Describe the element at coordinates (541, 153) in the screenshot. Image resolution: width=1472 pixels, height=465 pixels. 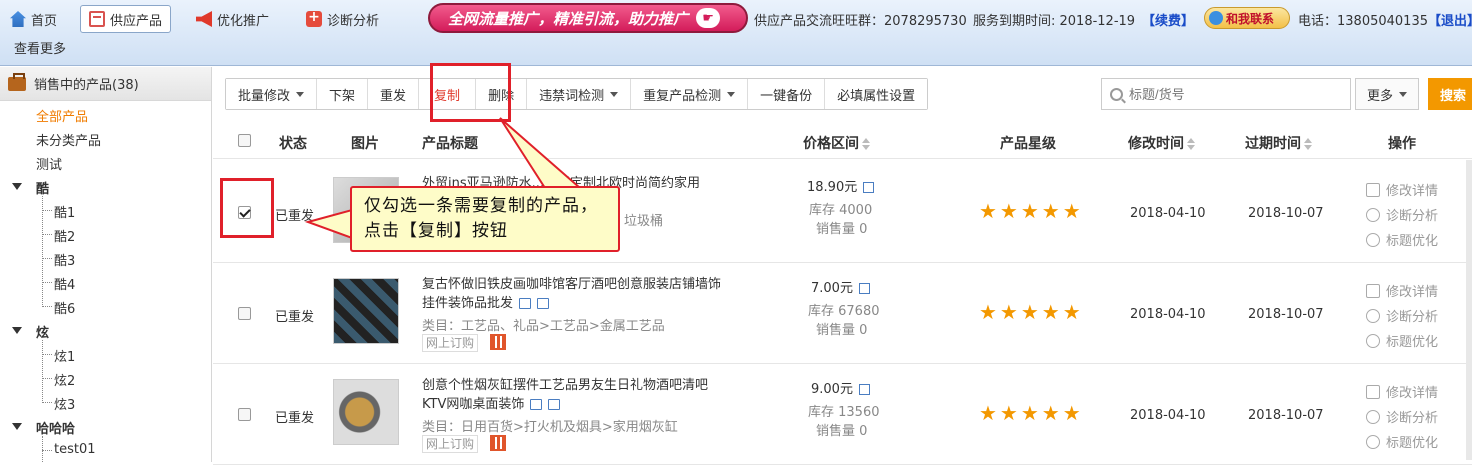
I see `callout-arrow-up` at that location.